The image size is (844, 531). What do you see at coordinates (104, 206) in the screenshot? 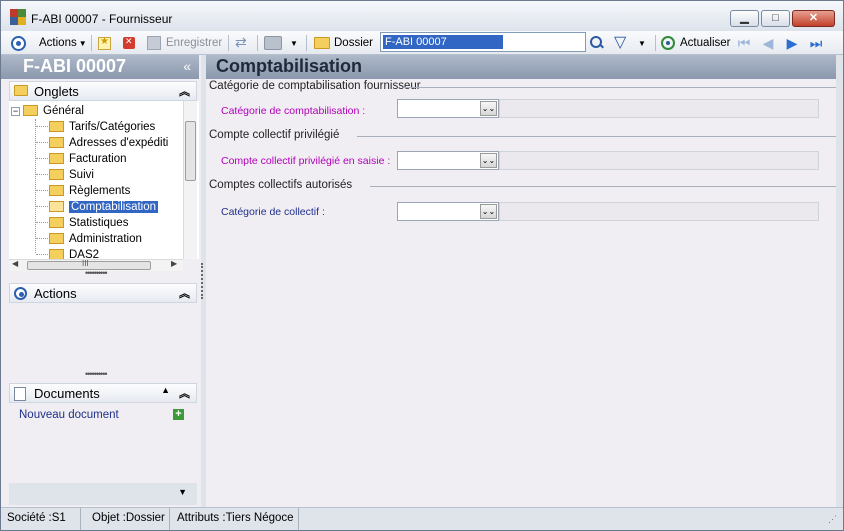
I see `tree-item-selected: Comptabilisation` at bounding box center [104, 206].